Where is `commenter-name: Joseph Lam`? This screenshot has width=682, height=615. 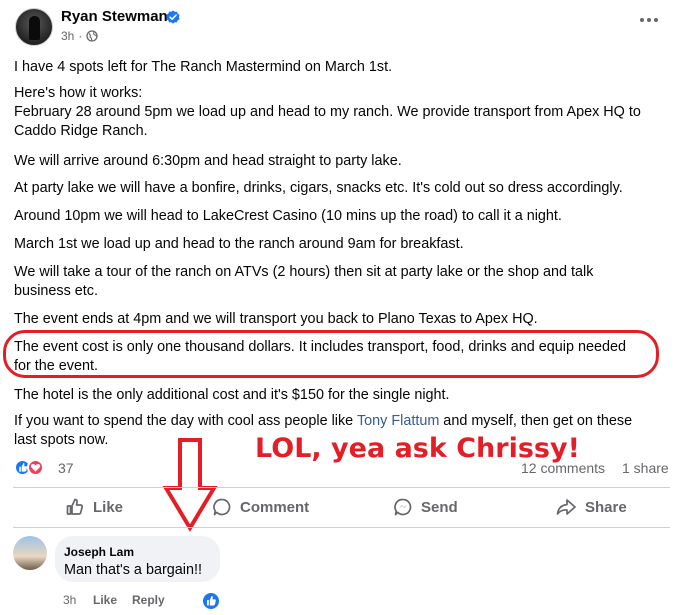
commenter-name: Joseph Lam is located at coordinates (99, 552).